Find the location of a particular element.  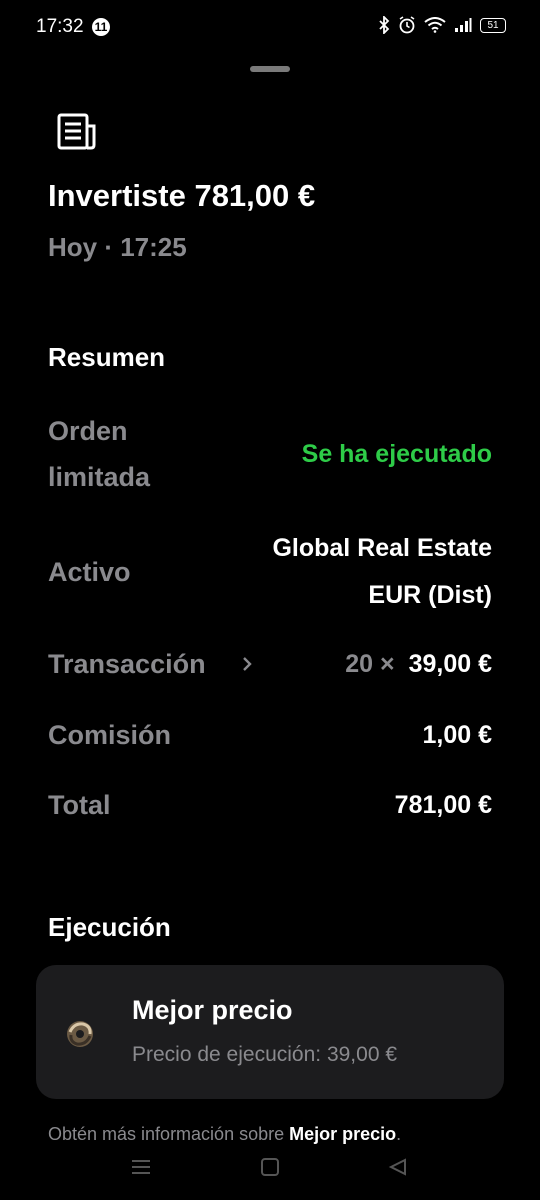

total-value: 781,00 € is located at coordinates (443, 805).